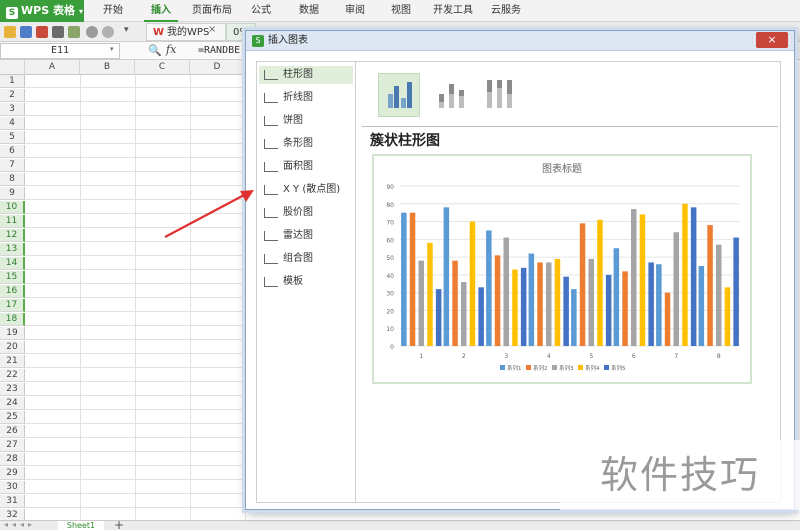 The image size is (800, 530). I want to click on row-header: 12, so click(12, 235).